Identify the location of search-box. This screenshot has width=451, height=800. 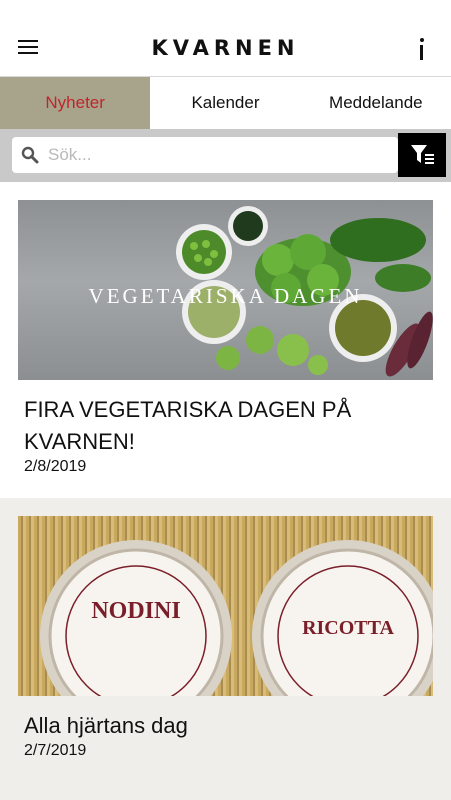
(205, 155).